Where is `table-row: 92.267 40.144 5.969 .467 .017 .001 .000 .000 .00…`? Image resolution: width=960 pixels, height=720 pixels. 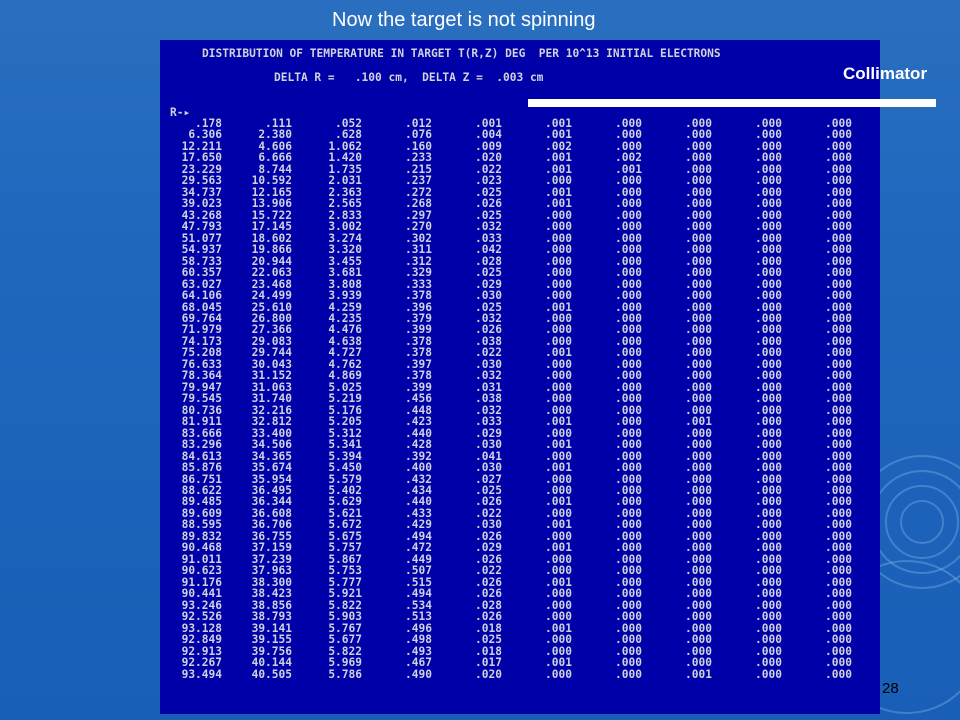
table-row: 92.267 40.144 5.969 .467 .017 .001 .000 .000 .00… is located at coordinates (508, 663).